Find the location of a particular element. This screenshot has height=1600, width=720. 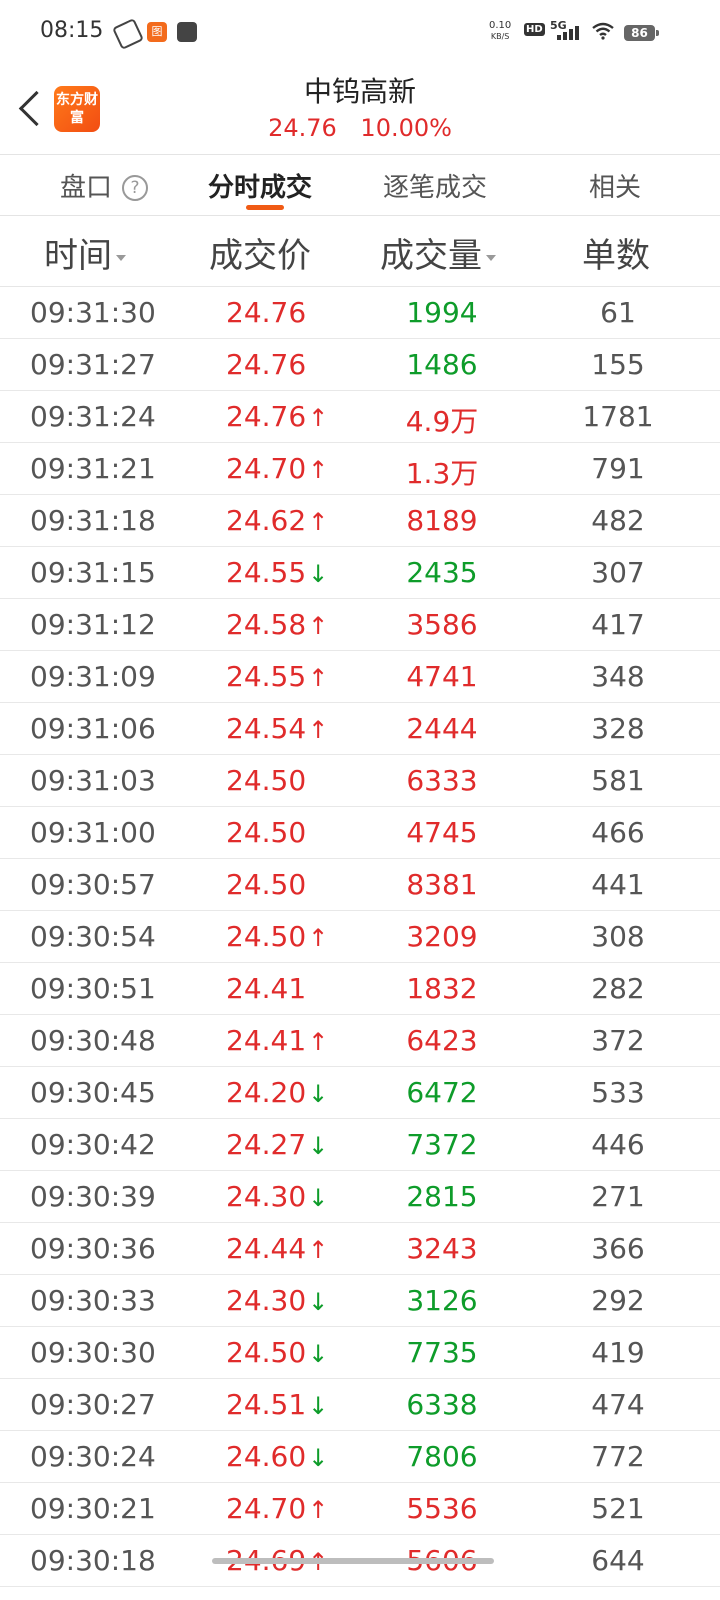

column-volume: 成交量 is located at coordinates (438, 252).